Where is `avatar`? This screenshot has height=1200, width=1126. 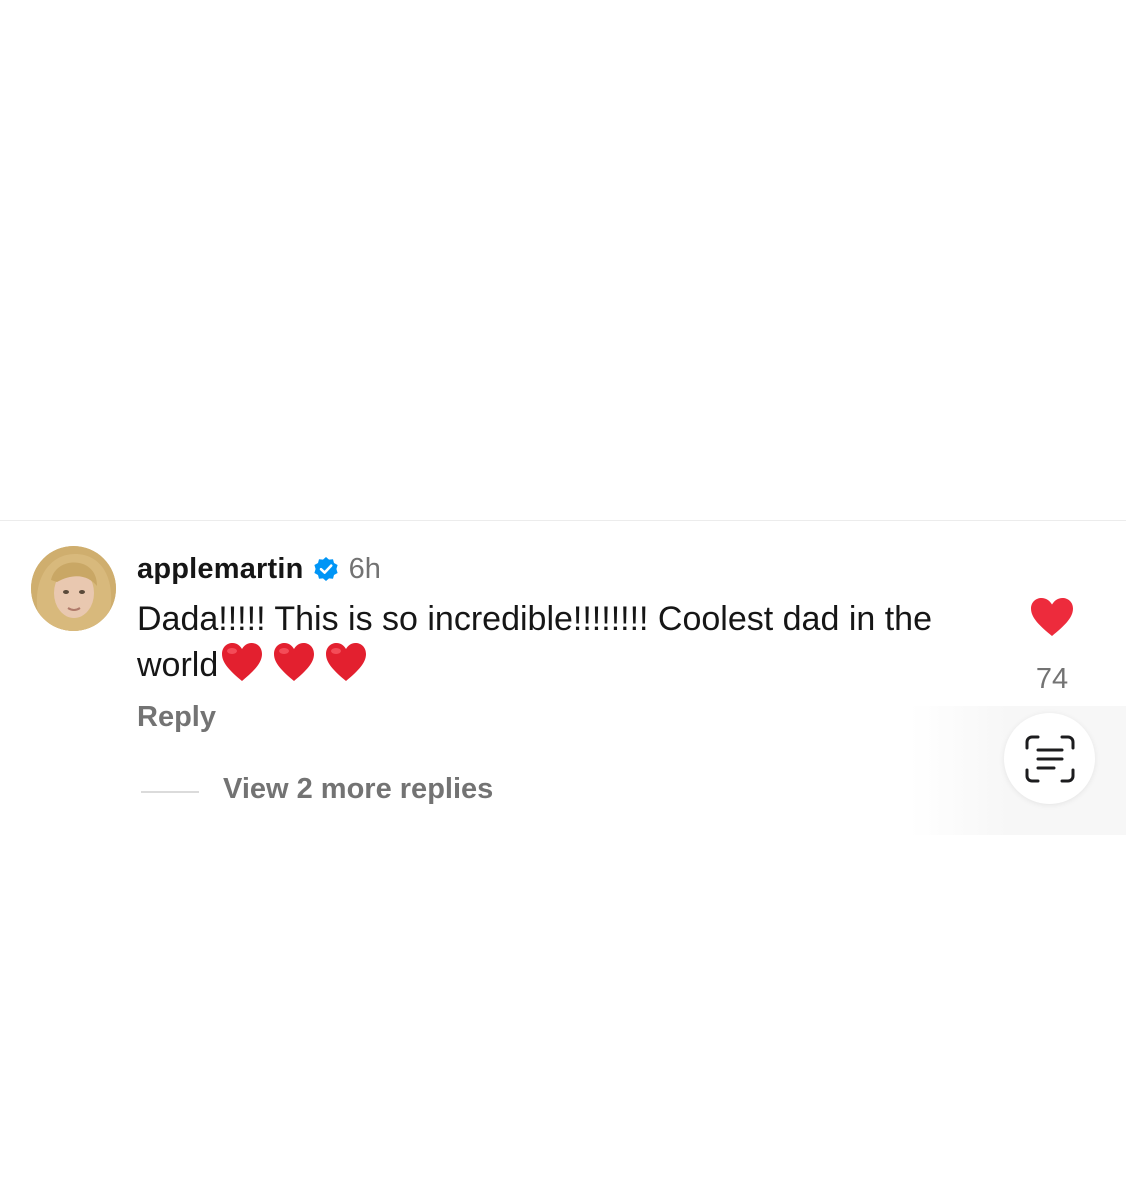
avatar is located at coordinates (73, 588).